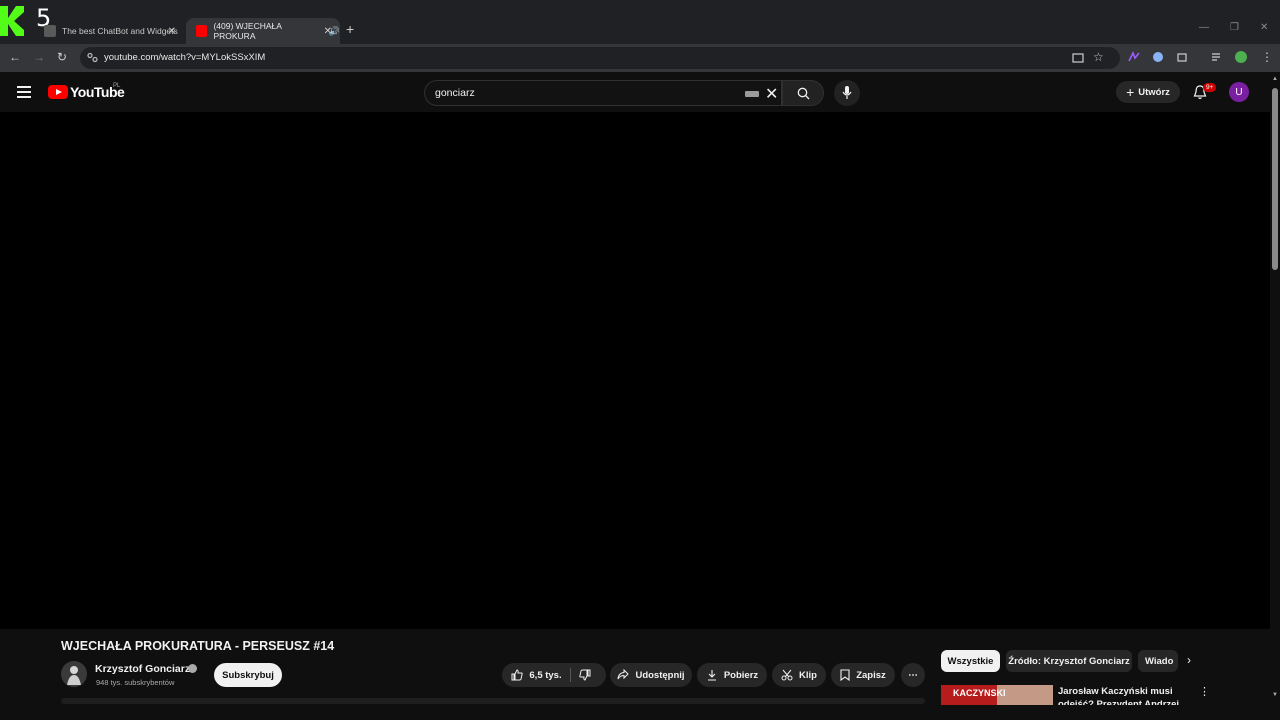  What do you see at coordinates (39, 57) in the screenshot?
I see `forward-icon: →` at bounding box center [39, 57].